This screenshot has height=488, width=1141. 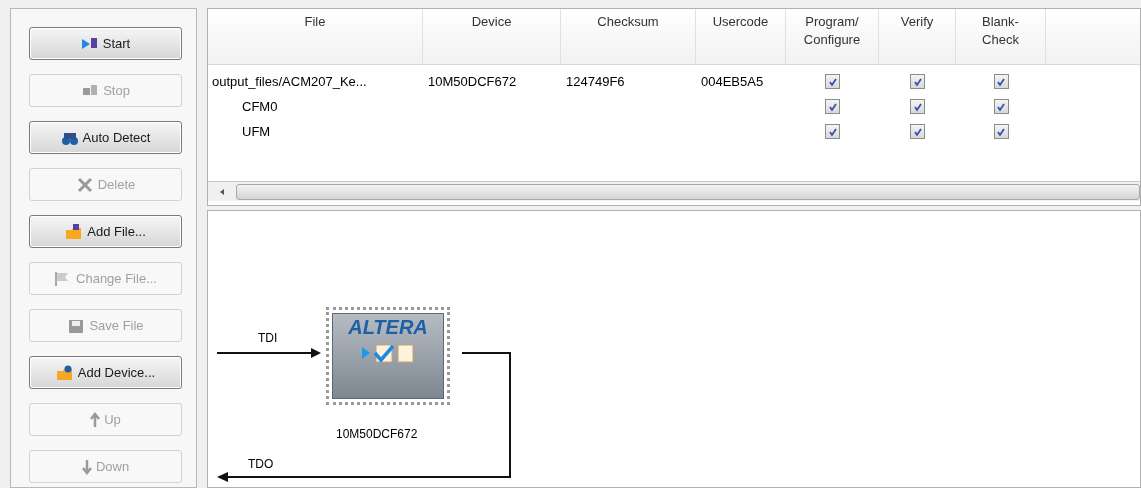 What do you see at coordinates (595, 81) in the screenshot?
I see `table-cell: 124749F6` at bounding box center [595, 81].